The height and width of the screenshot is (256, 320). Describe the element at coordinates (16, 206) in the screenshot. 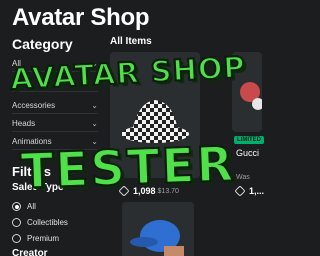

I see `radio-selected-icon` at that location.